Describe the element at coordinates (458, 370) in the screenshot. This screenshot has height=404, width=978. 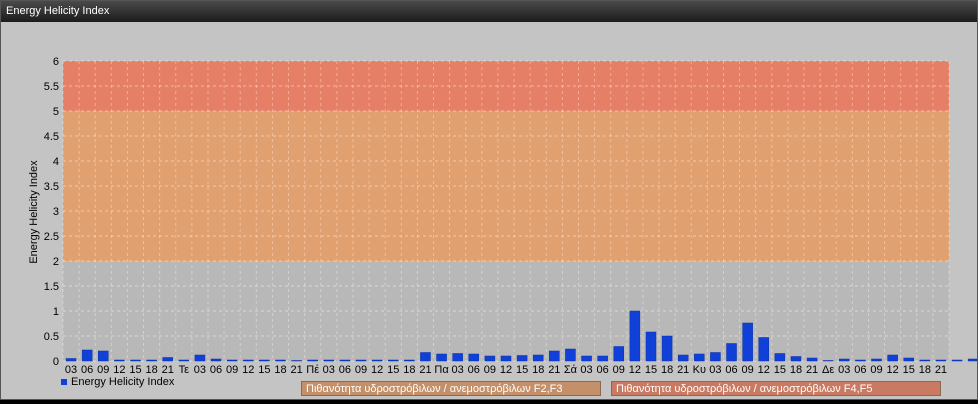
I see `x-tick-label-24: 03` at that location.